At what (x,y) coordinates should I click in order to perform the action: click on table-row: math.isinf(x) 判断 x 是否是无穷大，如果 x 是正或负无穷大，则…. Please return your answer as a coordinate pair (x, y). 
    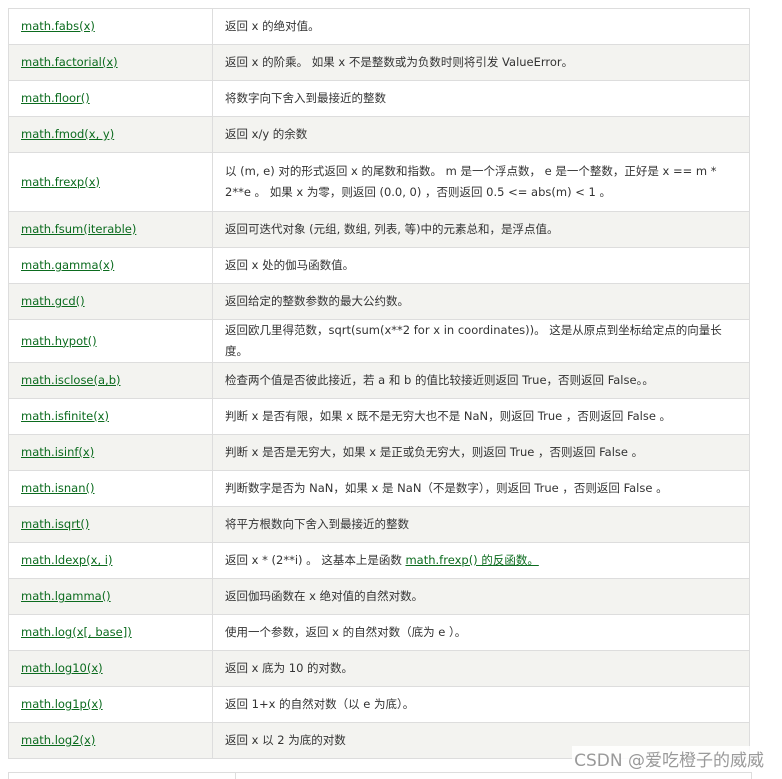
    Looking at the image, I should click on (379, 452).